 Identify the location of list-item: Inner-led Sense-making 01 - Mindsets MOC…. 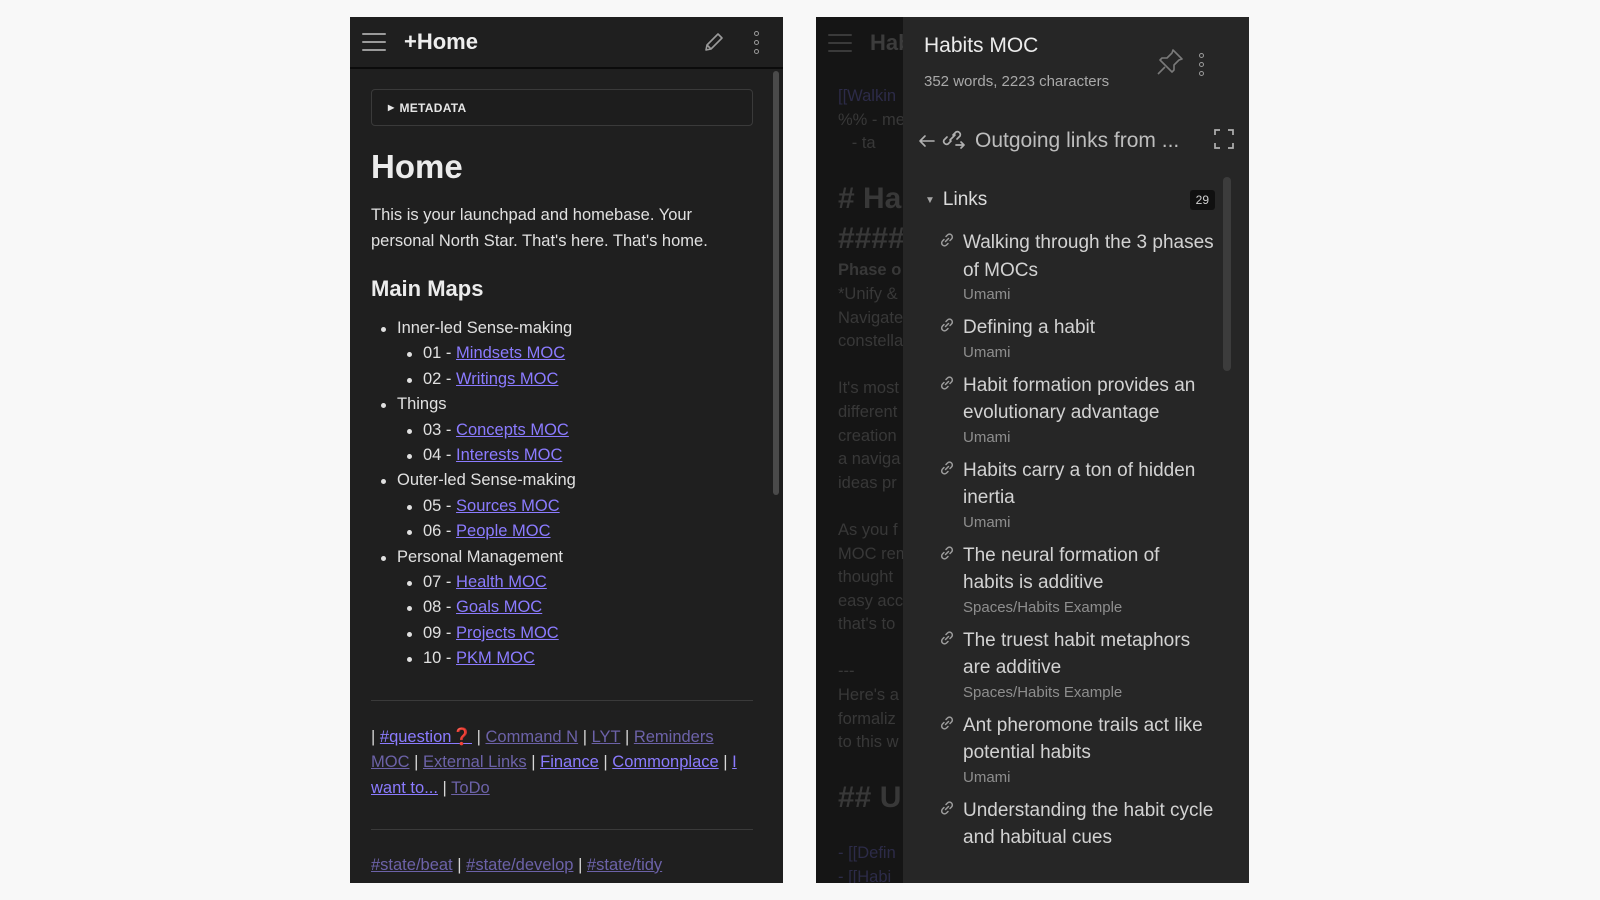
(562, 354).